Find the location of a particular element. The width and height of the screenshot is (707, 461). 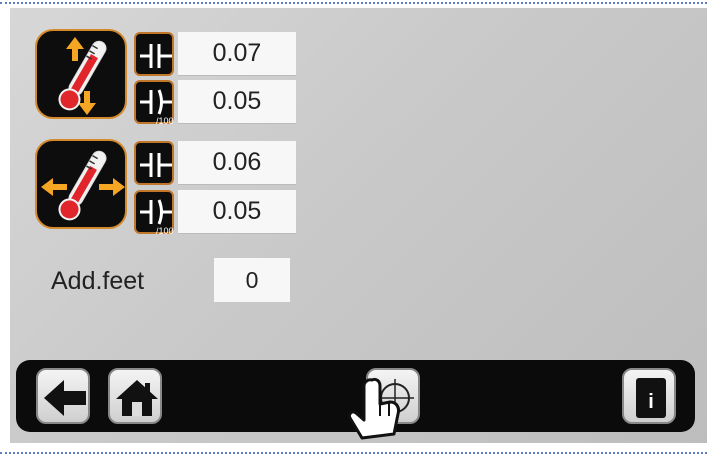

vertical-value-field: 0.07 is located at coordinates (237, 54).